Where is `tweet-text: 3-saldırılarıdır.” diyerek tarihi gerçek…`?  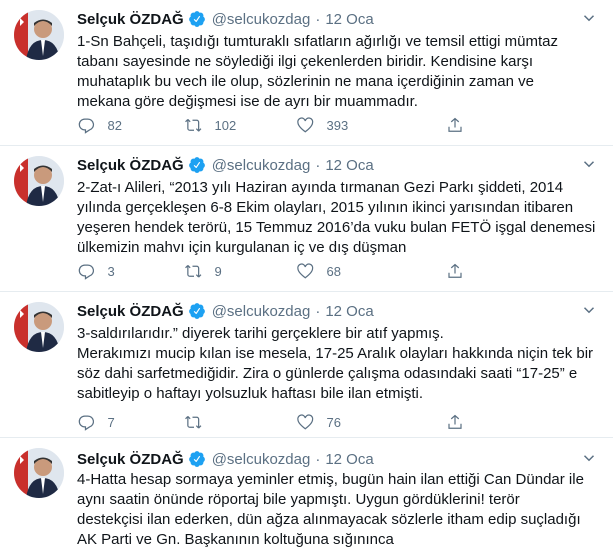 tweet-text: 3-saldırılarıdır.” diyerek tarihi gerçek… is located at coordinates (335, 363).